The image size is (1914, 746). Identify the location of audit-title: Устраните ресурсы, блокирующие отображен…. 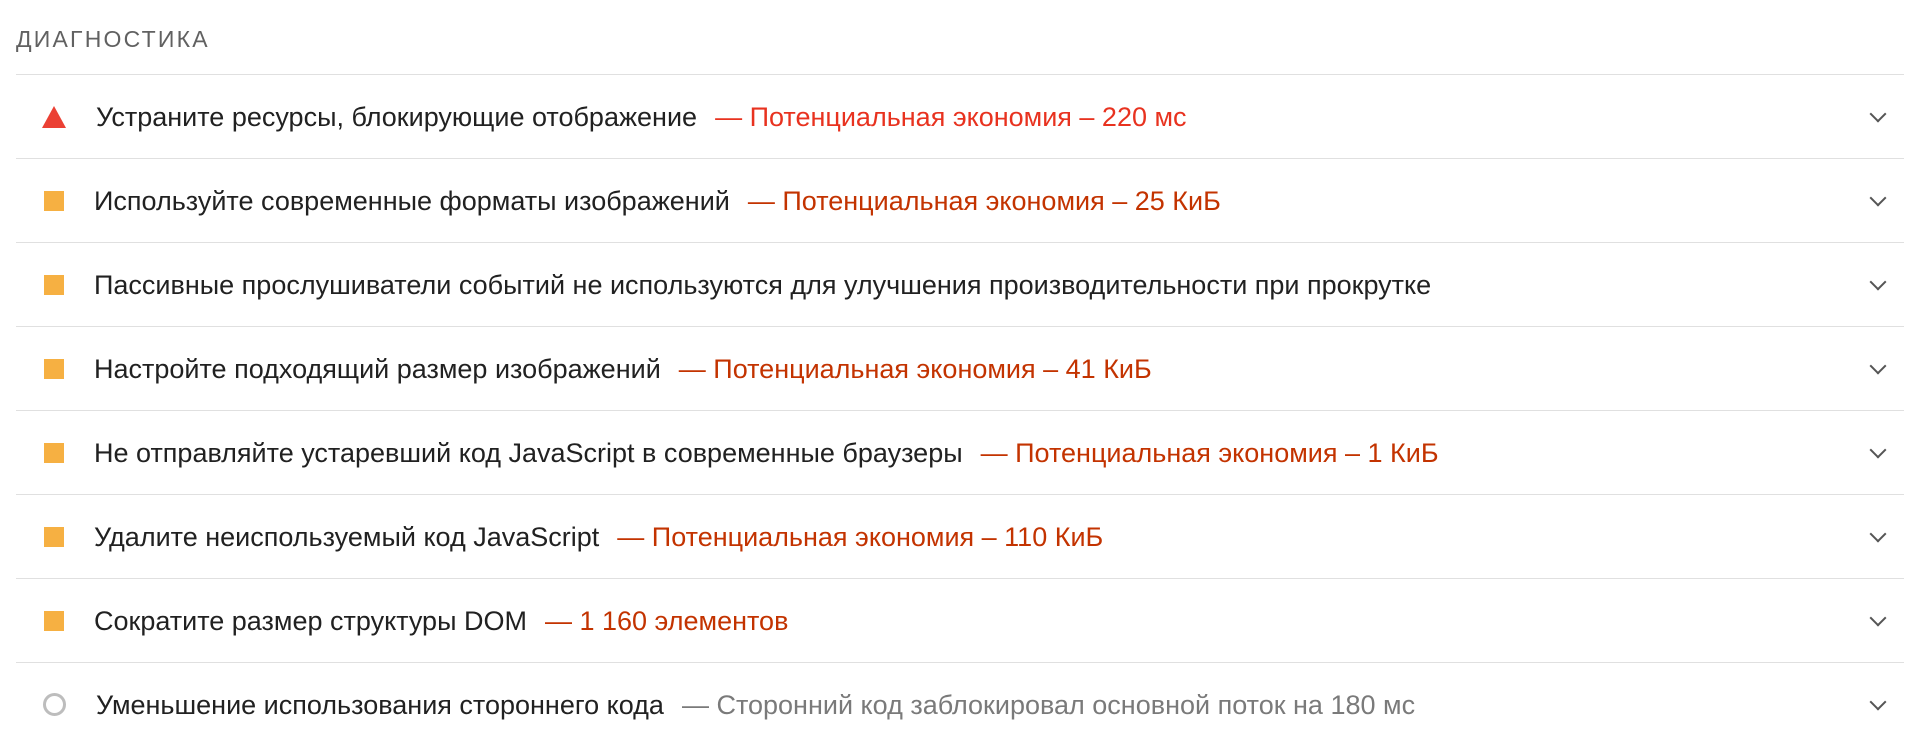
(397, 116).